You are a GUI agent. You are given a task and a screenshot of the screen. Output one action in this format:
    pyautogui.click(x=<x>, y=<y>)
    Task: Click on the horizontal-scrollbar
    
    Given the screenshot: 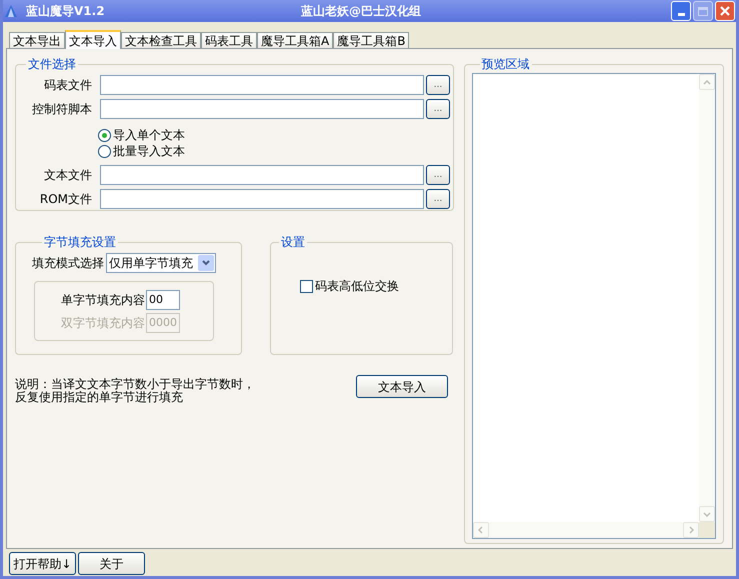 What is the action you would take?
    pyautogui.click(x=585, y=530)
    